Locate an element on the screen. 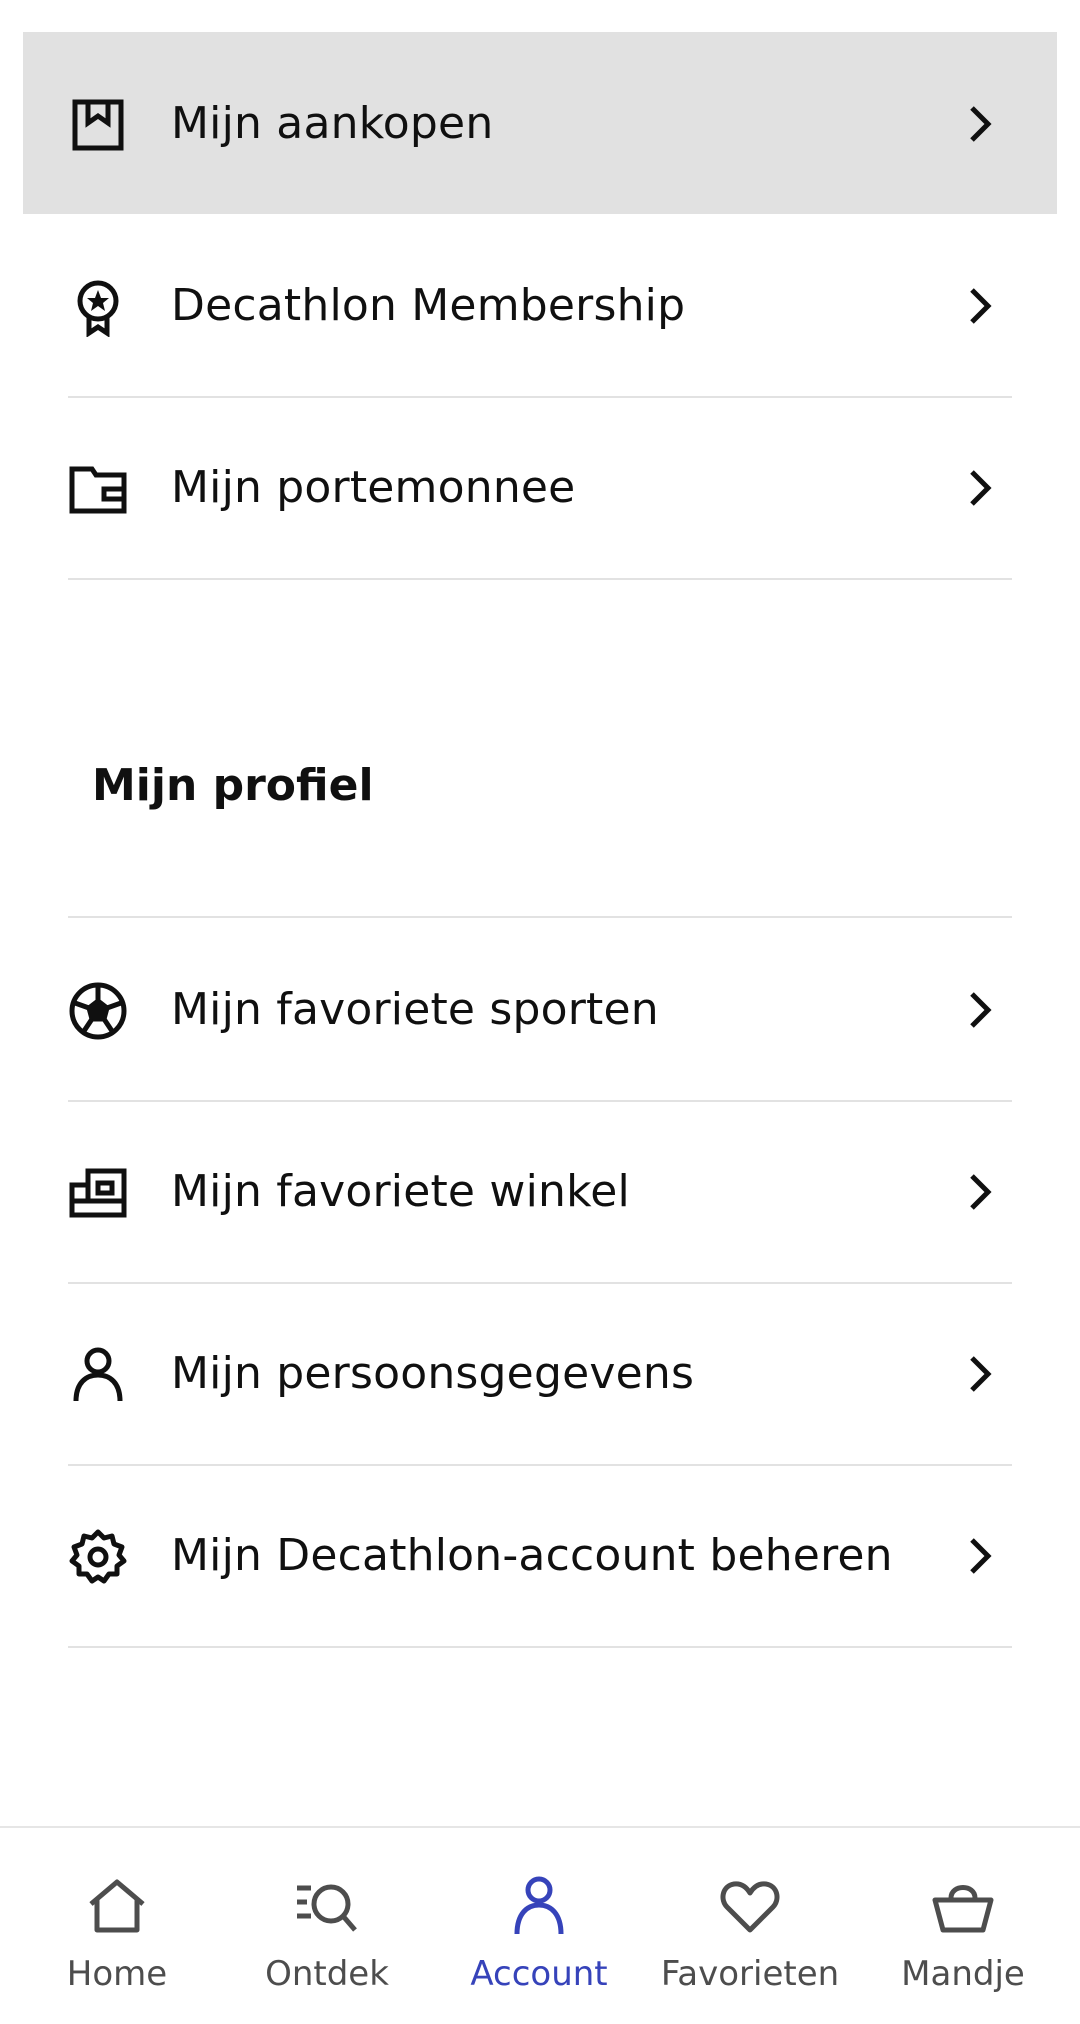  nav-item-favorieten: Favorieten is located at coordinates (750, 1926).